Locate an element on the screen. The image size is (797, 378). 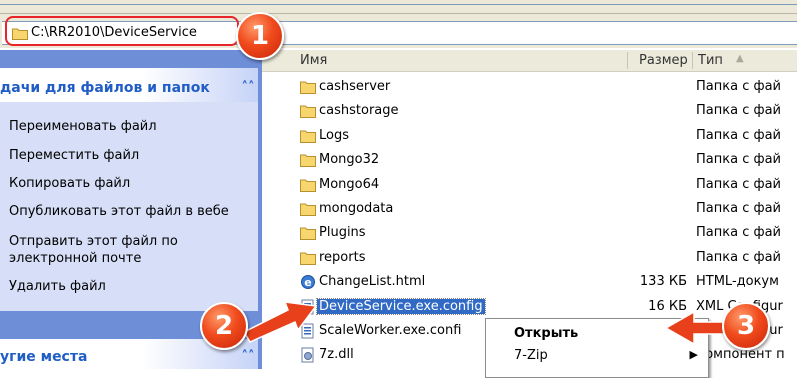
file-type: Компонент п is located at coordinates (740, 355).